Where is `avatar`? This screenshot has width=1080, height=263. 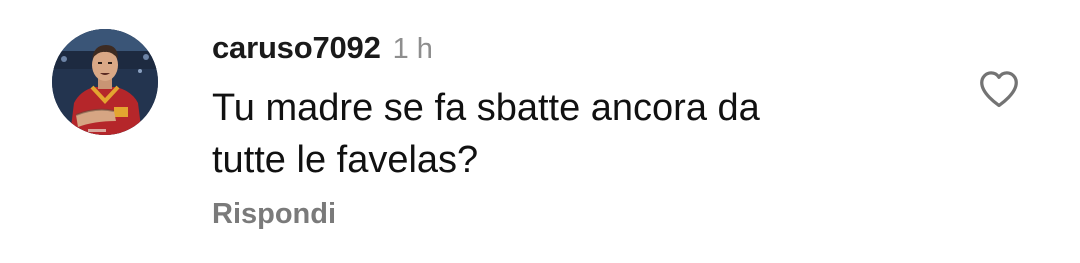
avatar is located at coordinates (105, 82).